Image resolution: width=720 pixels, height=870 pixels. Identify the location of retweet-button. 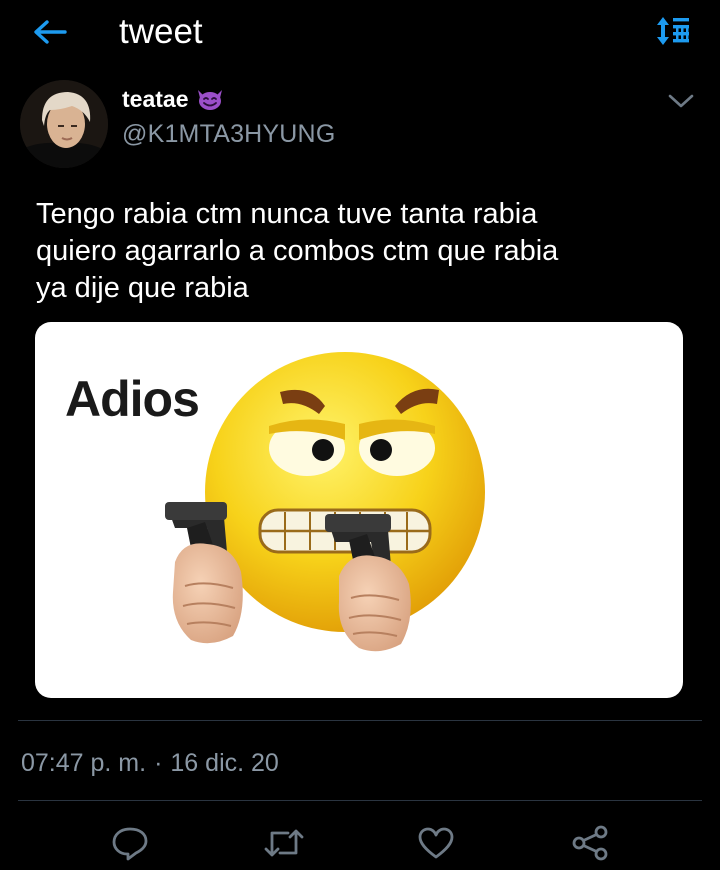
(284, 843).